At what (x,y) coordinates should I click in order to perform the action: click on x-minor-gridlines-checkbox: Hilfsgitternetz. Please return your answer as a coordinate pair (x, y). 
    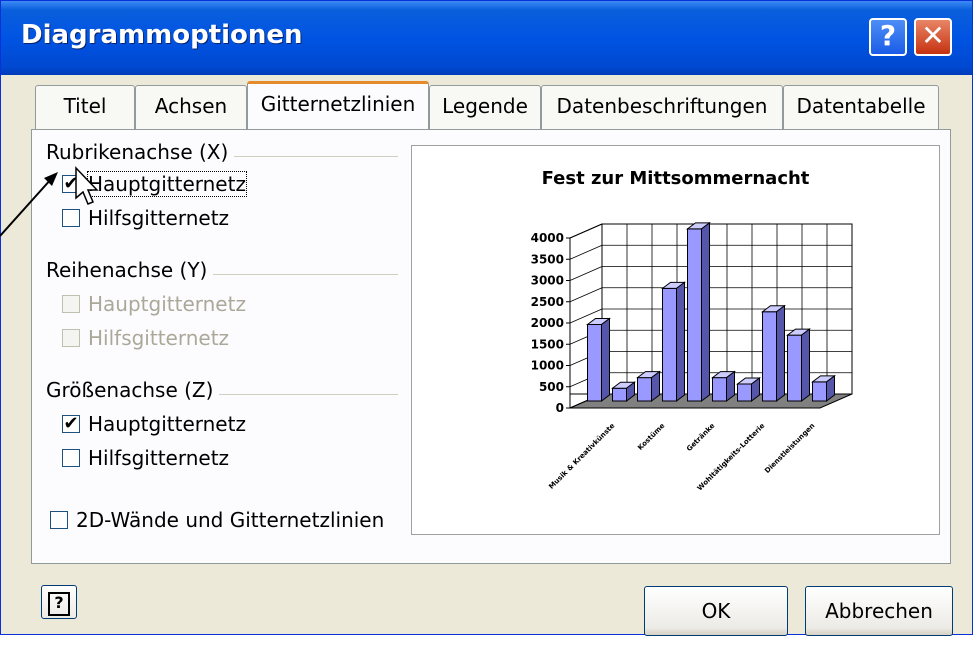
    Looking at the image, I should click on (145, 218).